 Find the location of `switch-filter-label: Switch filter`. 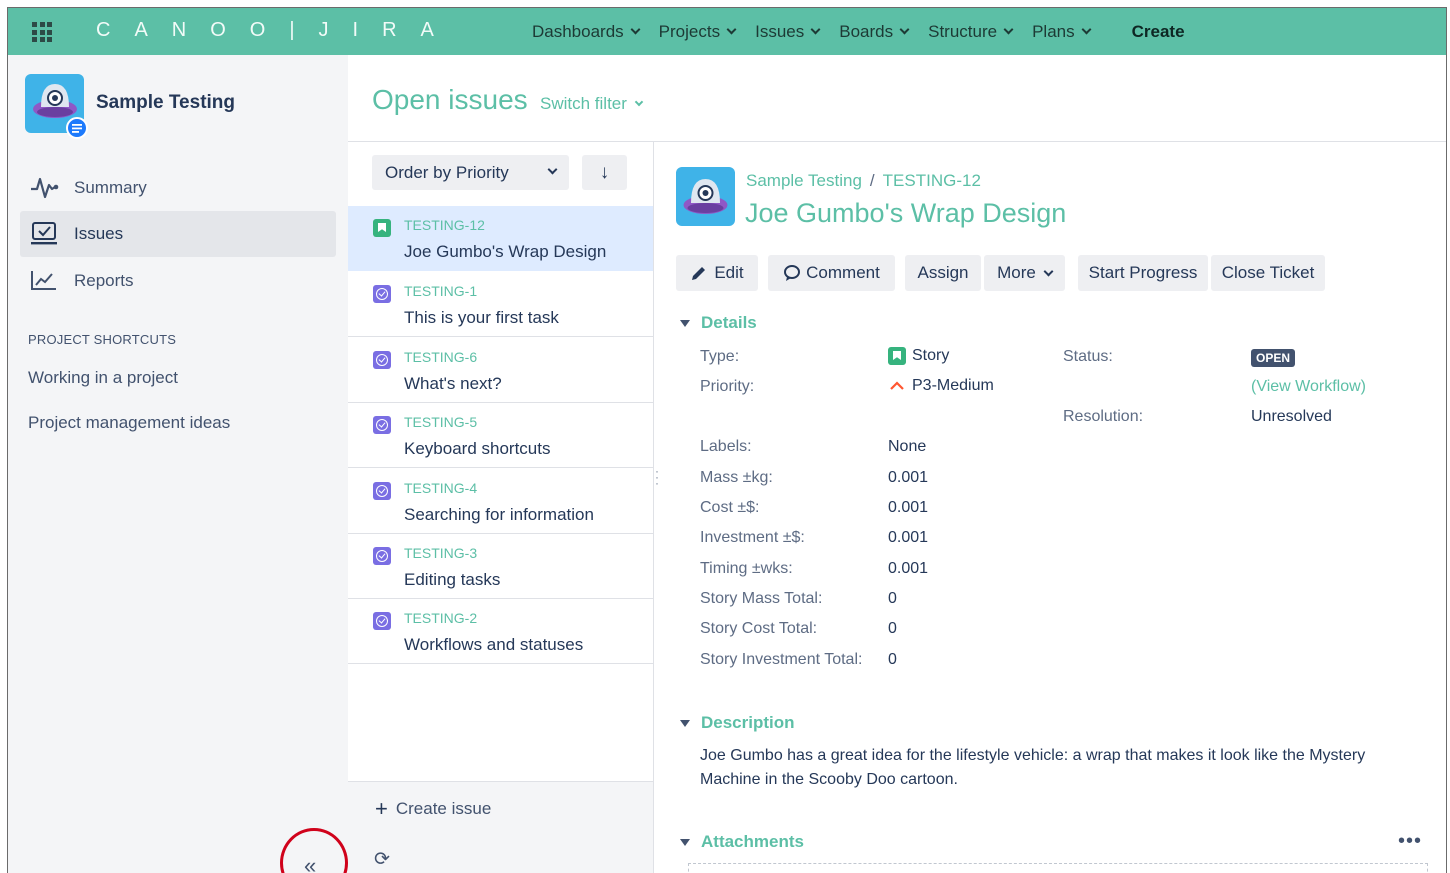

switch-filter-label: Switch filter is located at coordinates (583, 103).